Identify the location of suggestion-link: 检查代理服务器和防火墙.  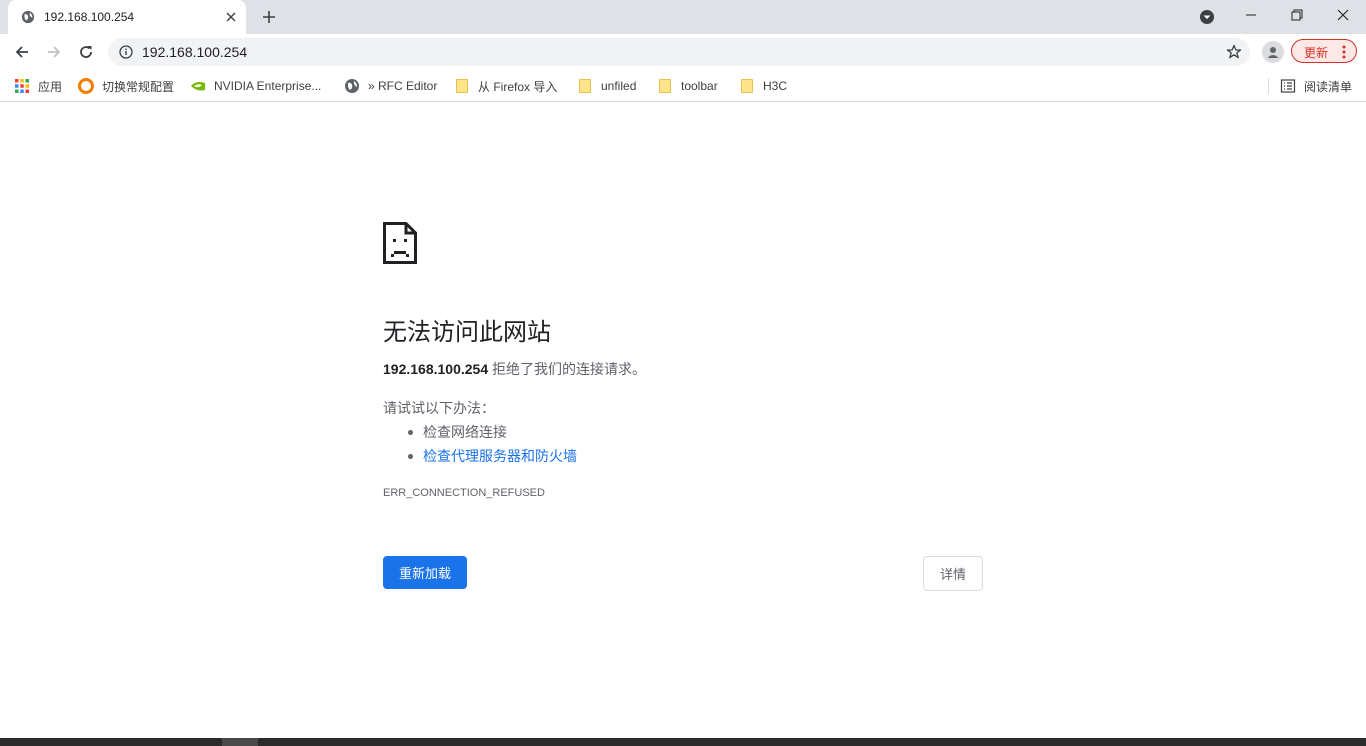
(480, 456).